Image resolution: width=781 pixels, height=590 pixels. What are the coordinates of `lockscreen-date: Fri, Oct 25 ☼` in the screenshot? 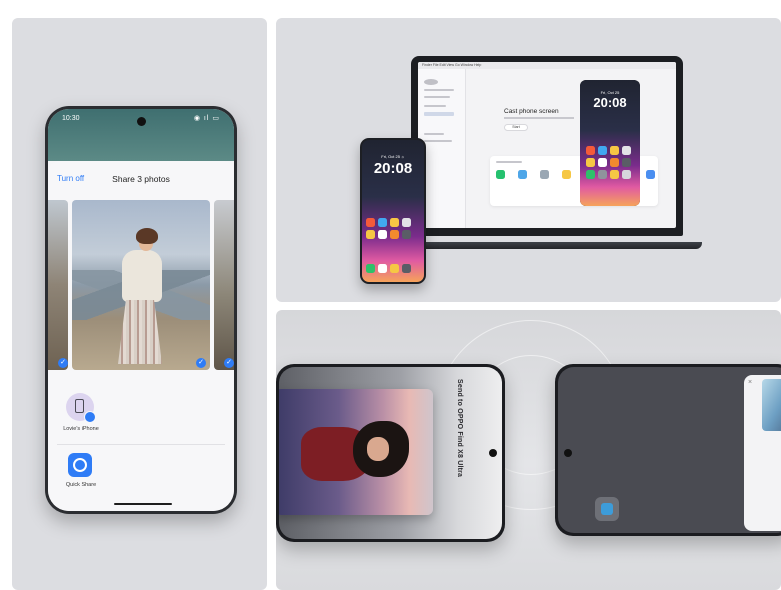 It's located at (393, 156).